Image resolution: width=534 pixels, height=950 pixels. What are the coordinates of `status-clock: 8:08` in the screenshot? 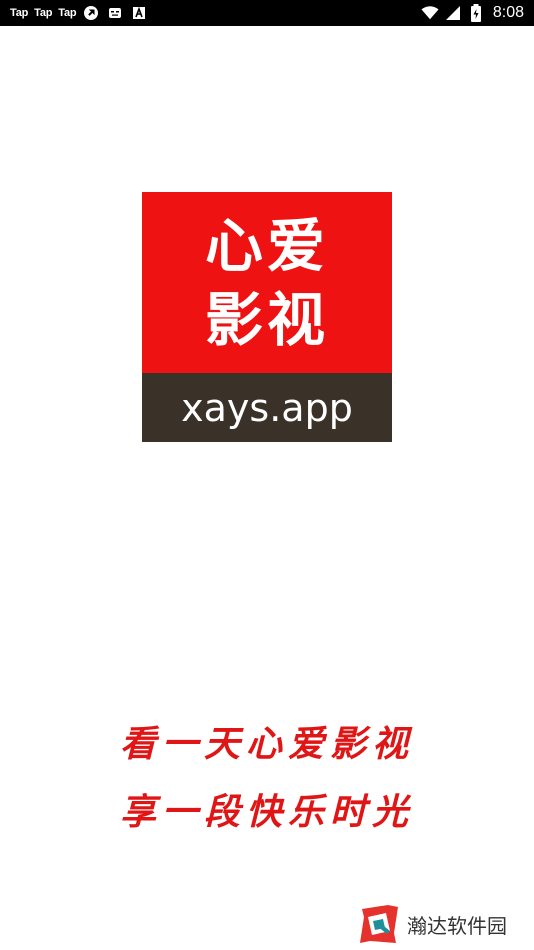 It's located at (508, 12).